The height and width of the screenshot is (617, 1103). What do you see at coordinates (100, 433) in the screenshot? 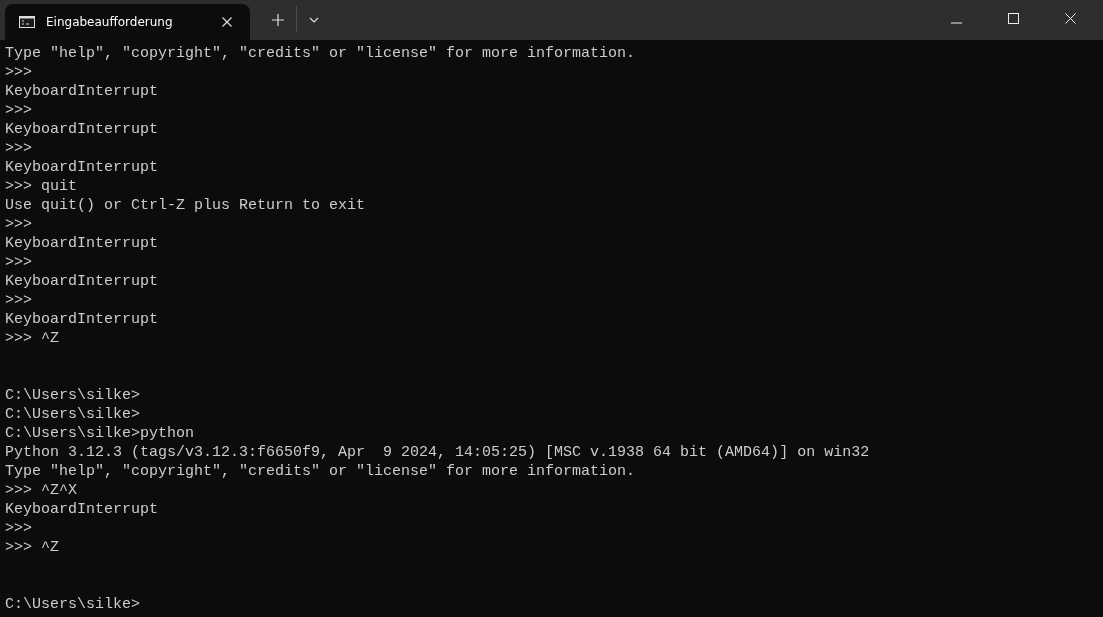
I see `terminal-line: C:\Users\silke>python` at bounding box center [100, 433].